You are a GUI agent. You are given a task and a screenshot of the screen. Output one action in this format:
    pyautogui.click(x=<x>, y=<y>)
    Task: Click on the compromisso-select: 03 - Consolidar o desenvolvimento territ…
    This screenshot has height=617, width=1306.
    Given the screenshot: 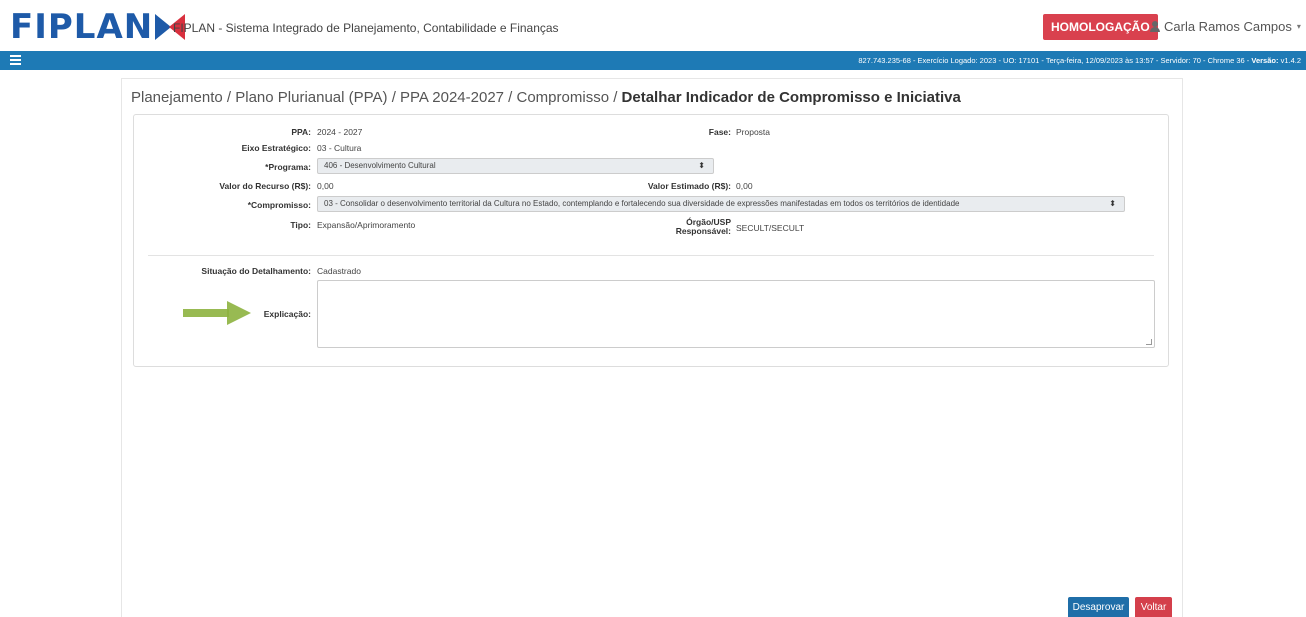 What is the action you would take?
    pyautogui.click(x=721, y=204)
    